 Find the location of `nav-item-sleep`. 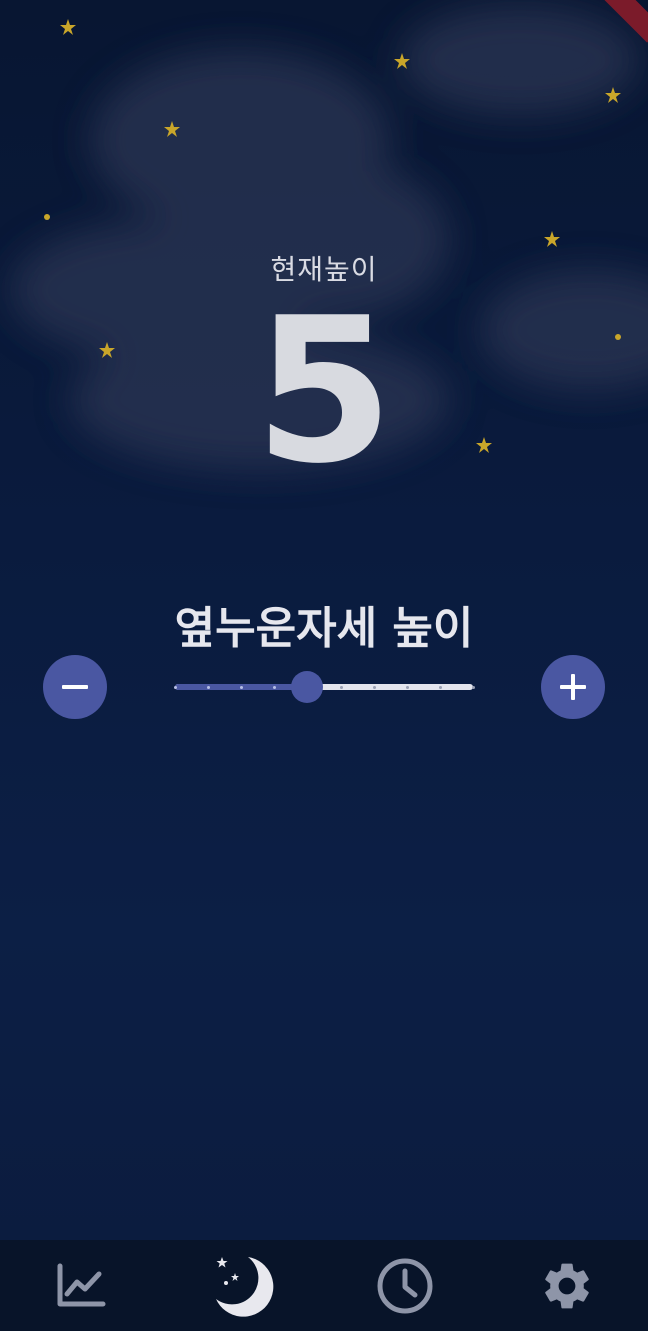

nav-item-sleep is located at coordinates (243, 1285).